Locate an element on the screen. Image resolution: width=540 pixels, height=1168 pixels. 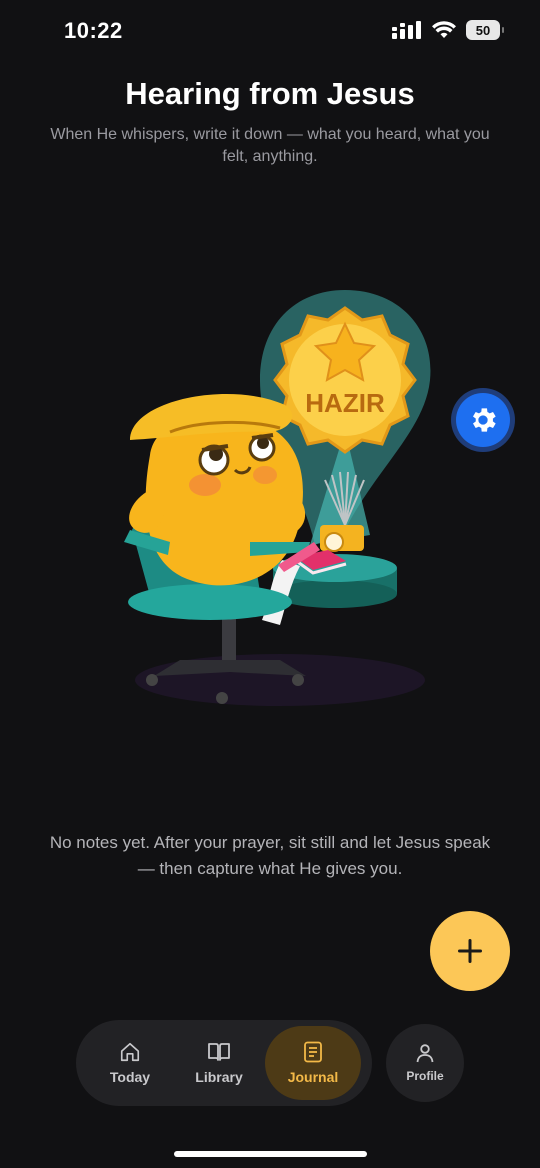
document-icon is located at coordinates (313, 1052).